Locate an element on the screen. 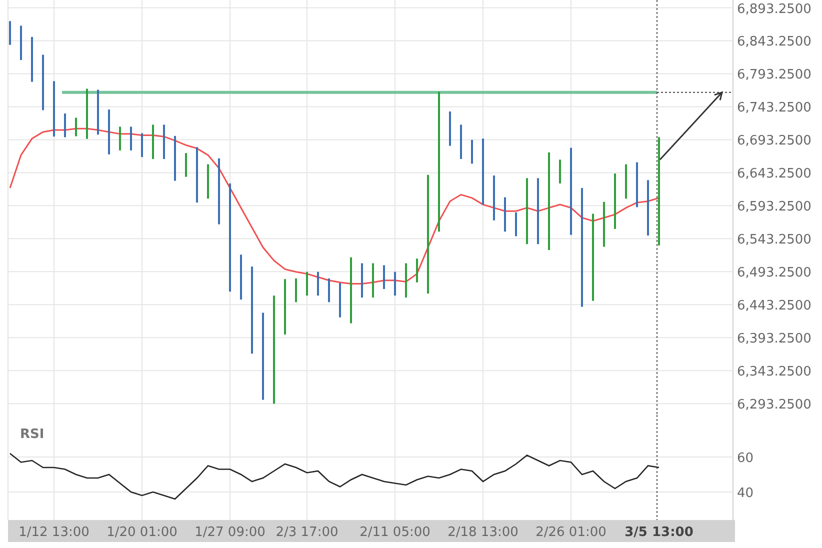 The image size is (822, 548). axis-label: 6,393.2500 is located at coordinates (774, 339).